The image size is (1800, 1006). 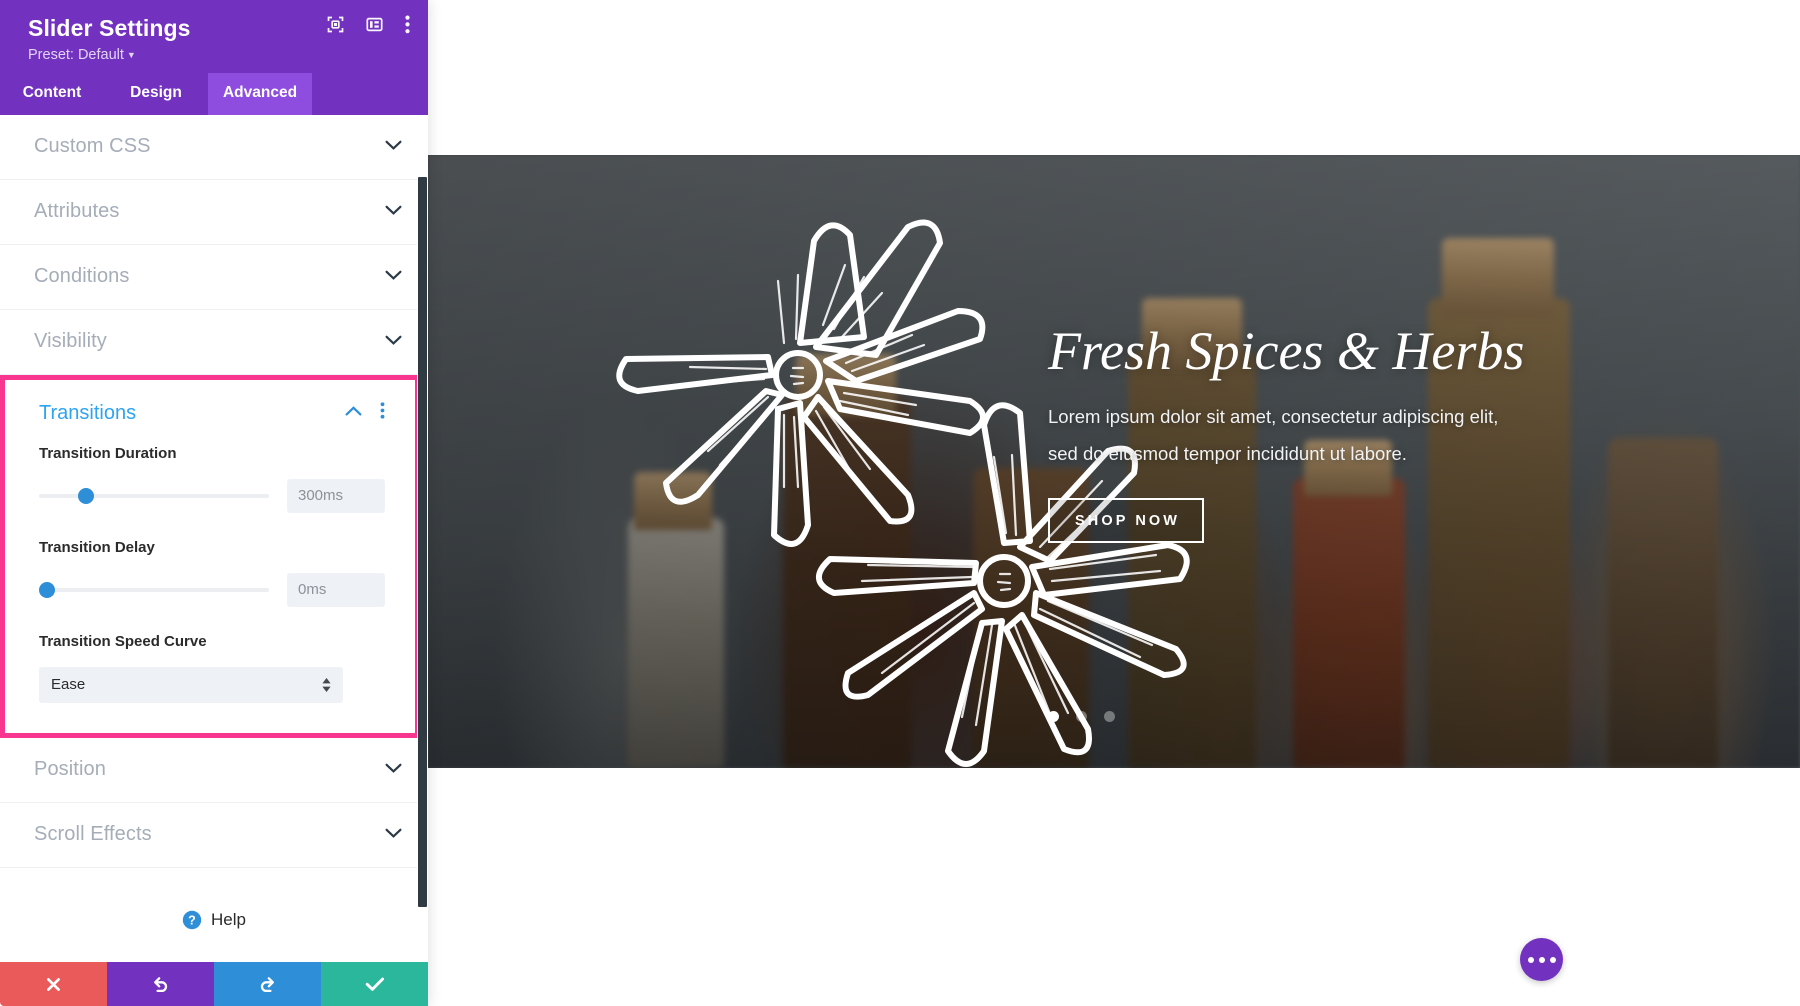 What do you see at coordinates (70, 769) in the screenshot?
I see `section-label: Position` at bounding box center [70, 769].